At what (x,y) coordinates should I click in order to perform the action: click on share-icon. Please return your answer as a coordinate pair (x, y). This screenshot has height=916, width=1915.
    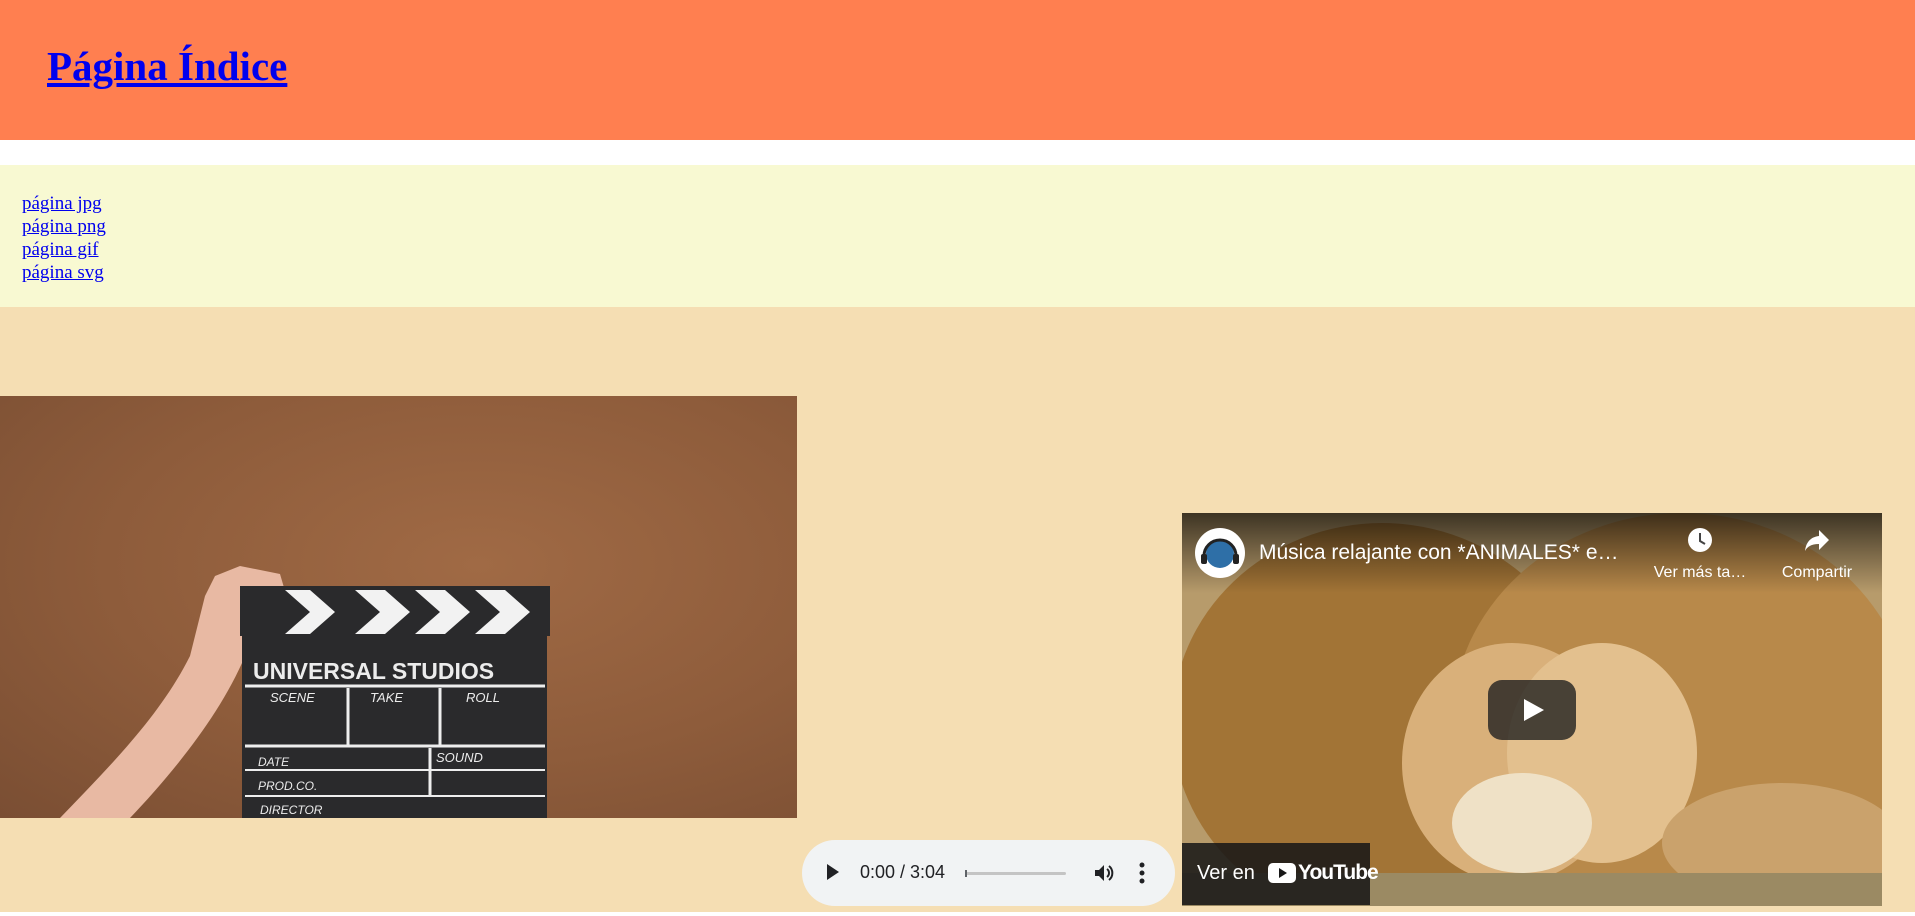
    Looking at the image, I should click on (1817, 540).